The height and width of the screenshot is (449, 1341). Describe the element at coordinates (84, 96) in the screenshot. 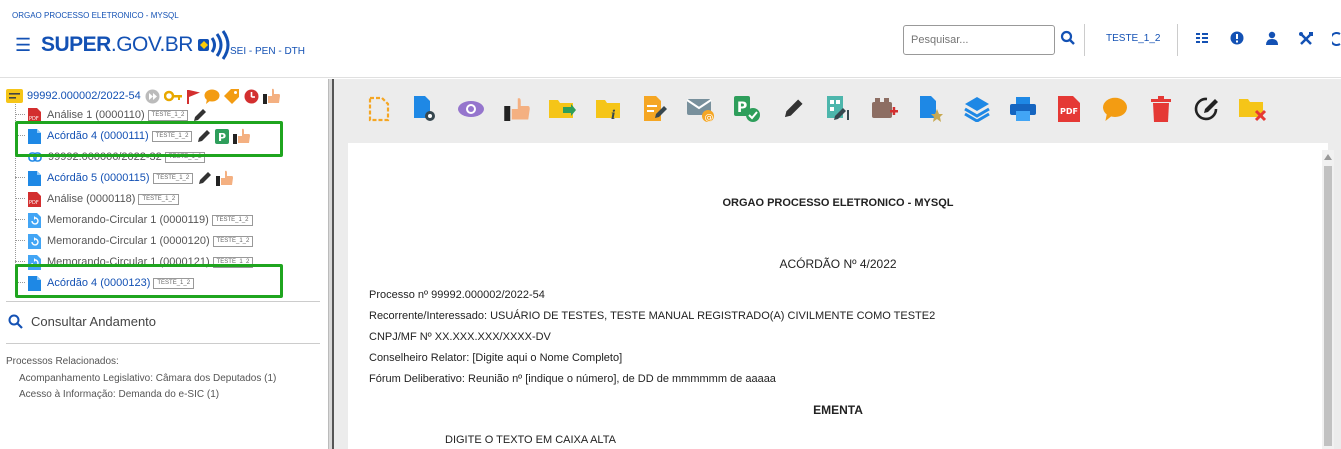

I see `tree-root-label: 99992.000002/2022-54` at that location.